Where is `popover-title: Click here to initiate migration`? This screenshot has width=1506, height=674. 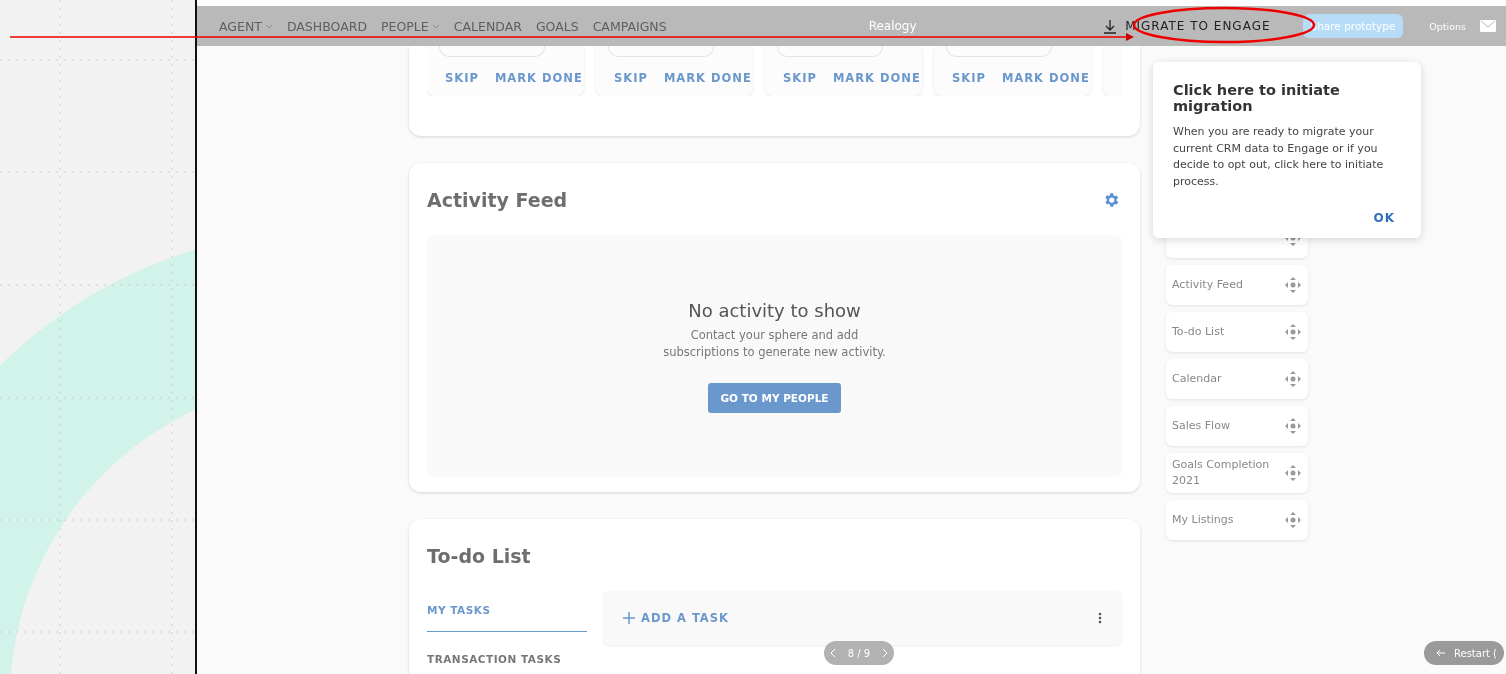
popover-title: Click here to initiate migration is located at coordinates (1257, 98).